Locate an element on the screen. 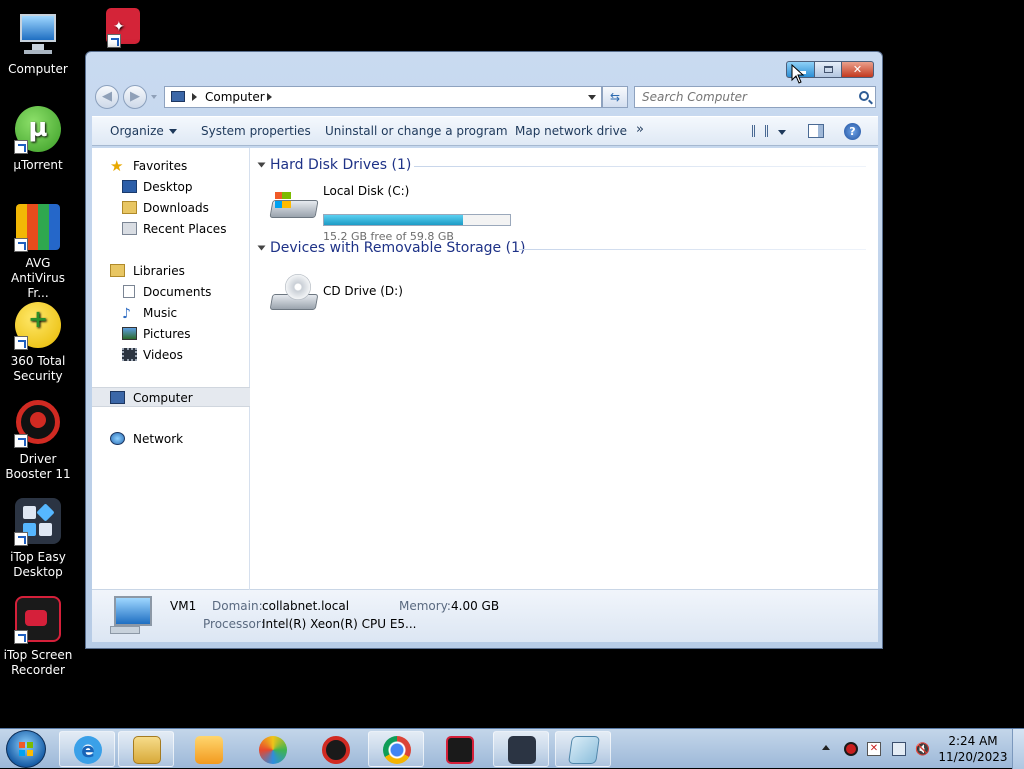  driver-booster-icon is located at coordinates (38, 424).